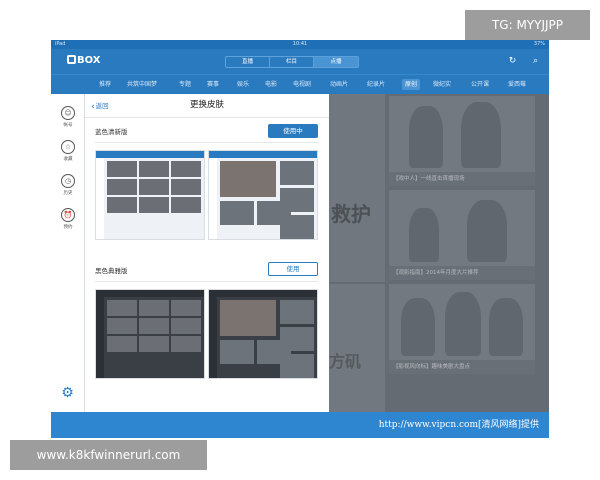  What do you see at coordinates (68, 181) in the screenshot?
I see `clock-icon: ◷` at bounding box center [68, 181].